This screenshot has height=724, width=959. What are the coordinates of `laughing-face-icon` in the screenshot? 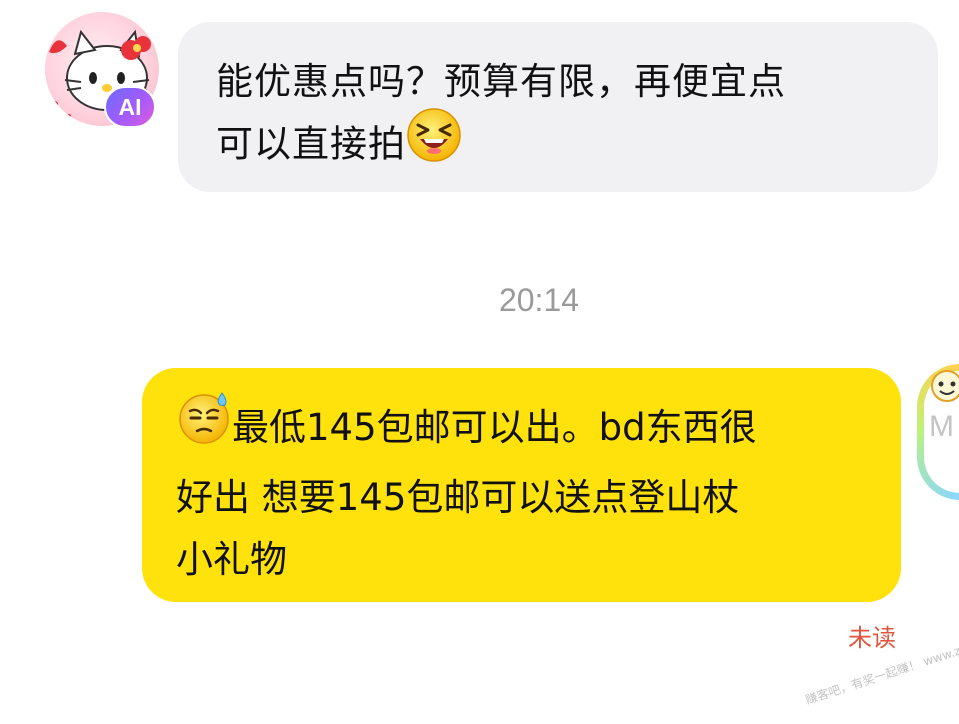 It's located at (434, 143).